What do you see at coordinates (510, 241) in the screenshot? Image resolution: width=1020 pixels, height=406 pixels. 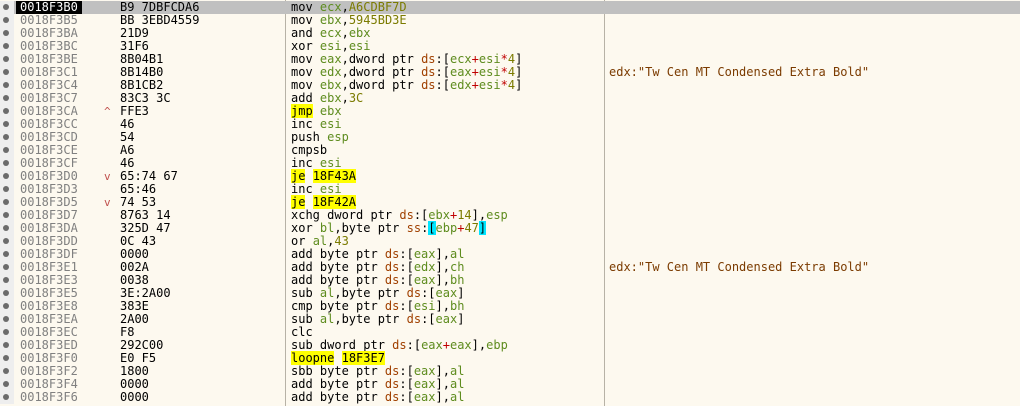 I see `disassembly-row: 0018F3DD 0C 43 or al,43` at bounding box center [510, 241].